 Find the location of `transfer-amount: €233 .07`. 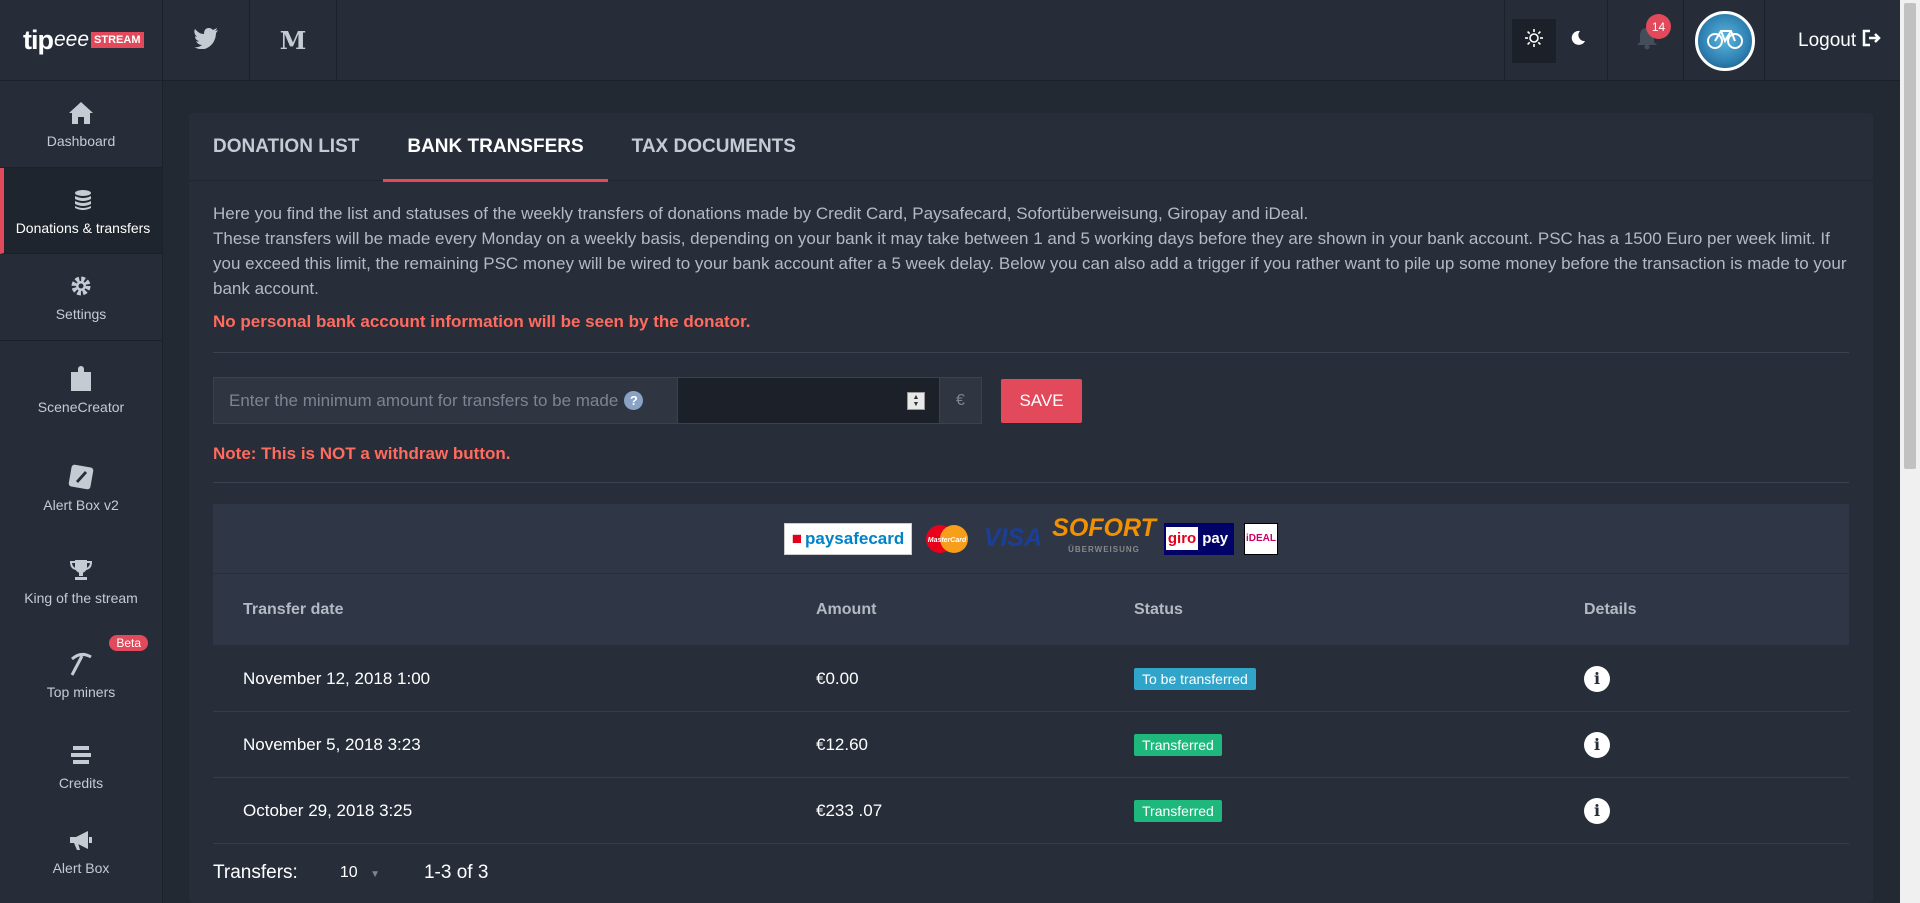

transfer-amount: €233 .07 is located at coordinates (849, 810).